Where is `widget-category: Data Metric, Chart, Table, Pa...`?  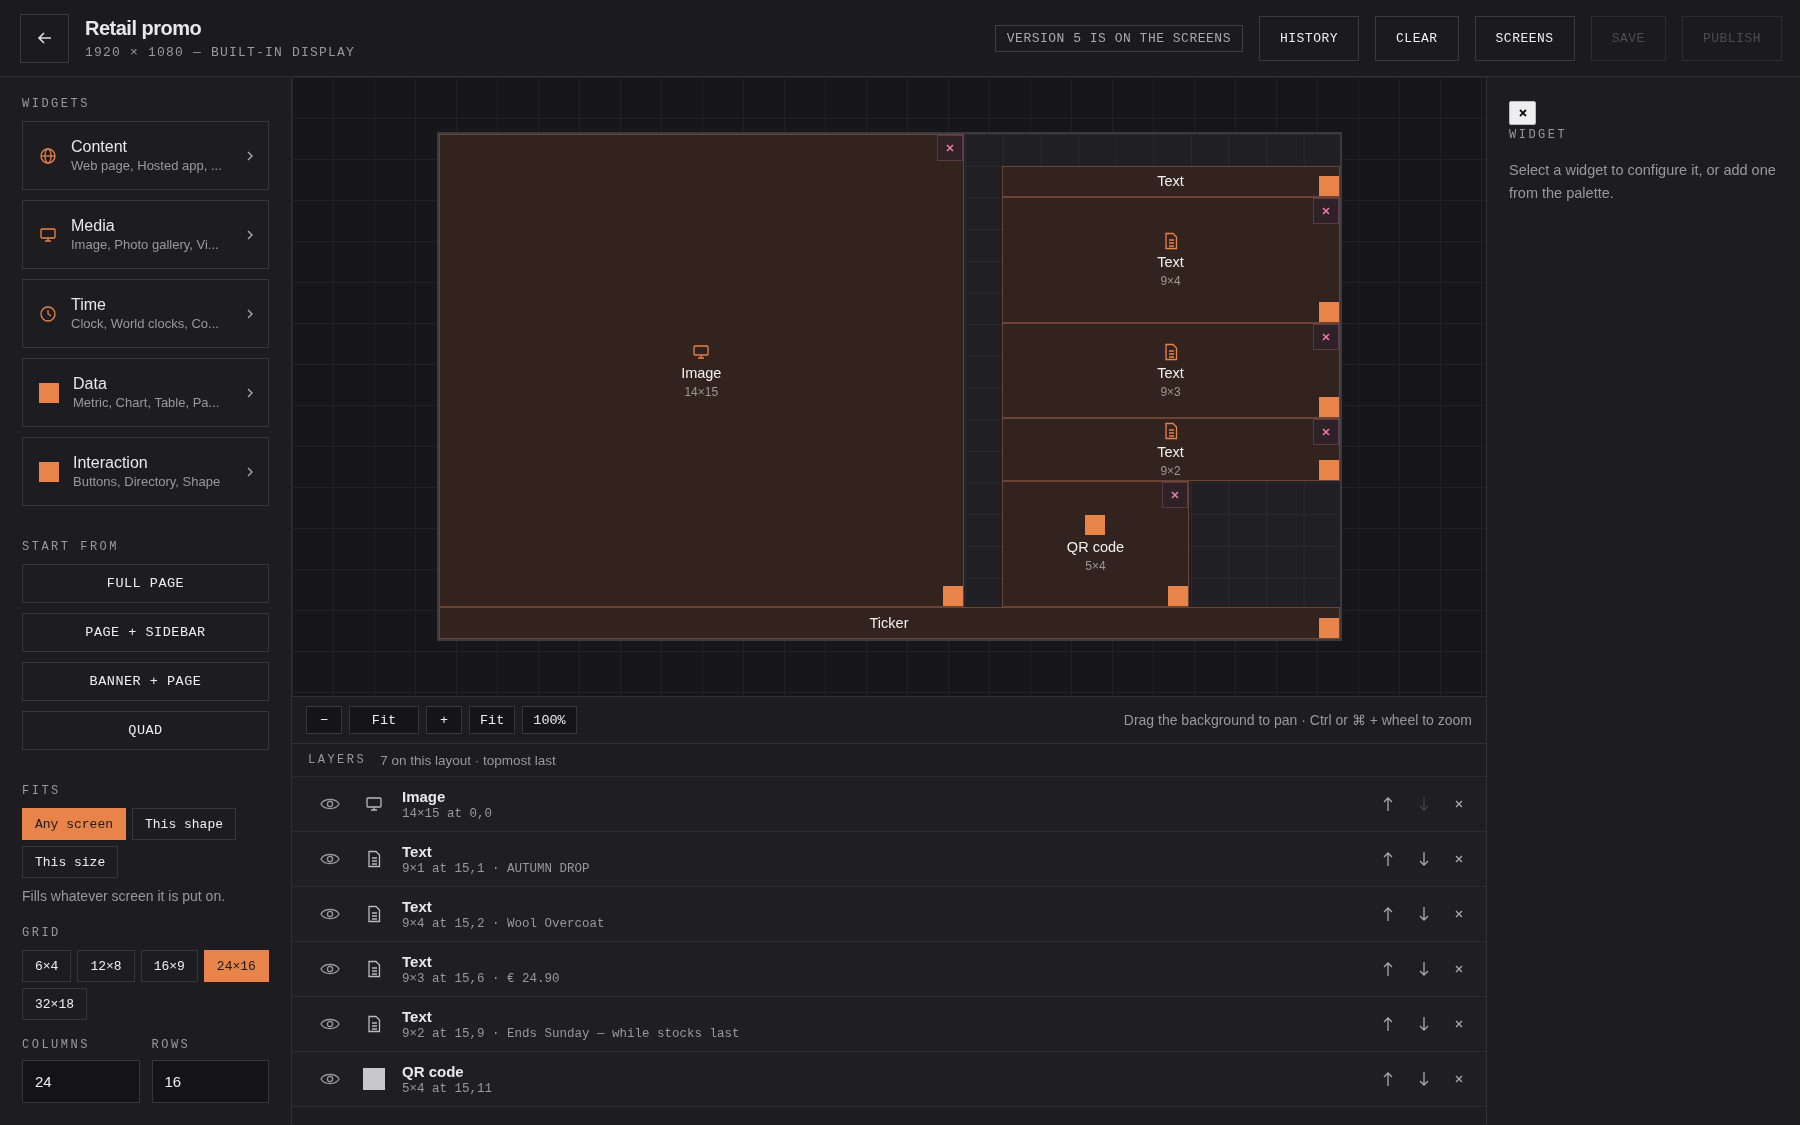 widget-category: Data Metric, Chart, Table, Pa... is located at coordinates (145, 392).